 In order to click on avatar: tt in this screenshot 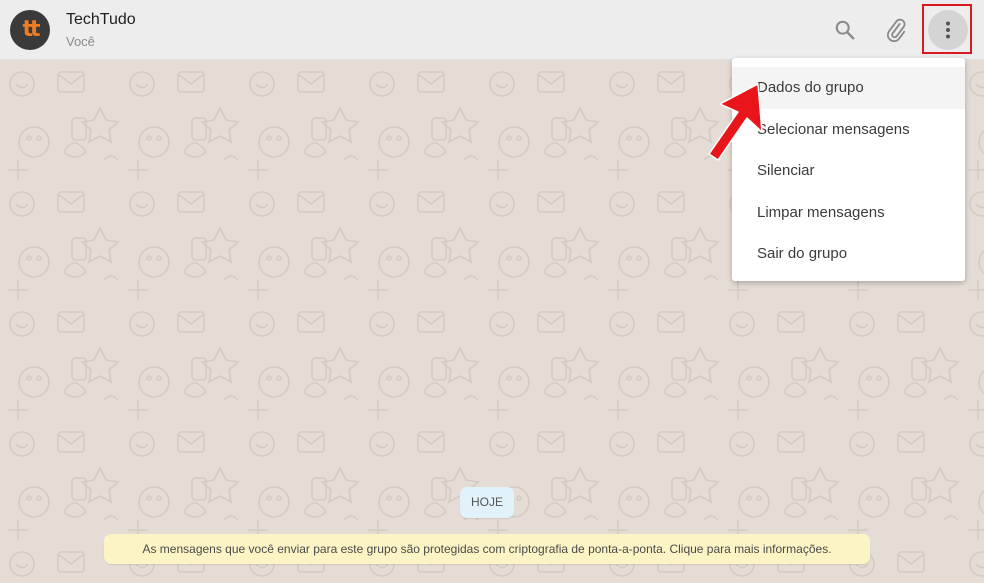, I will do `click(30, 30)`.